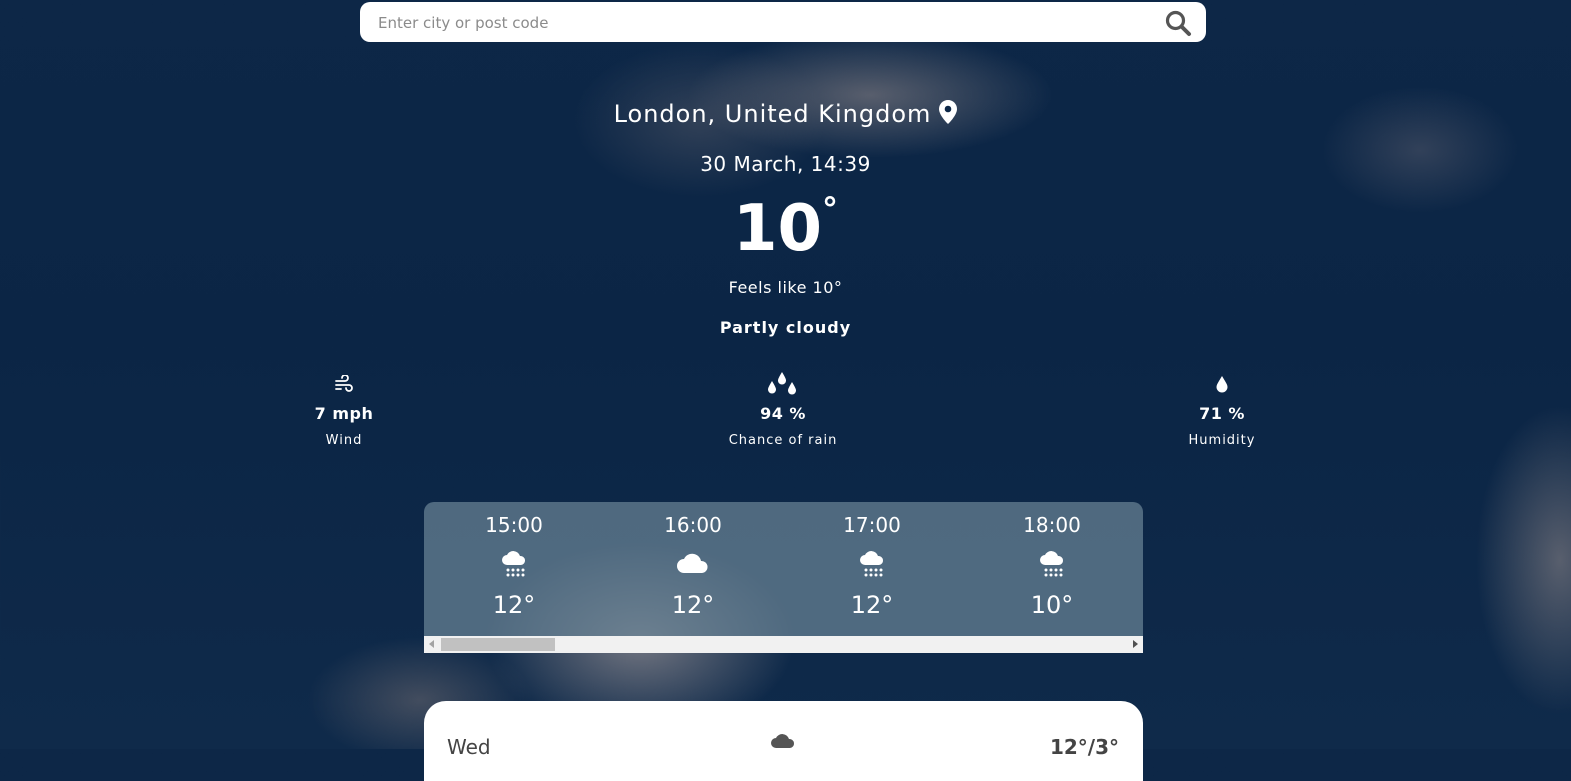 The width and height of the screenshot is (1571, 781). What do you see at coordinates (783, 413) in the screenshot?
I see `rain-chance-value: 94 %` at bounding box center [783, 413].